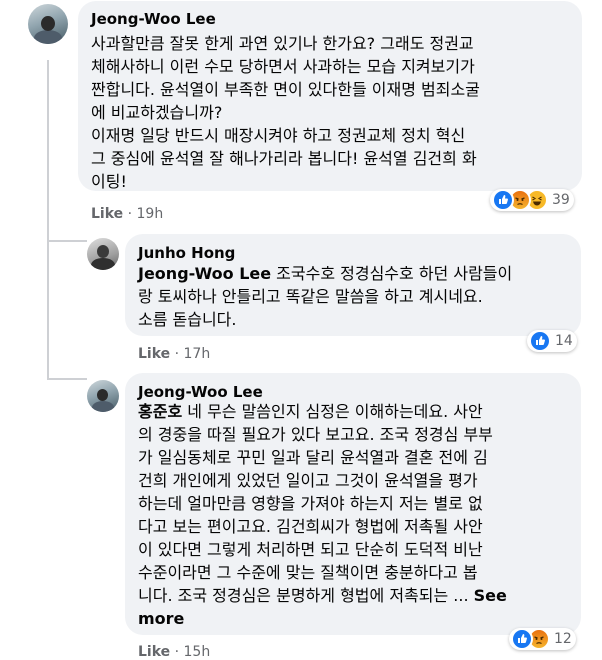 The image size is (602, 660). Describe the element at coordinates (564, 341) in the screenshot. I see `reaction-count: 14` at that location.